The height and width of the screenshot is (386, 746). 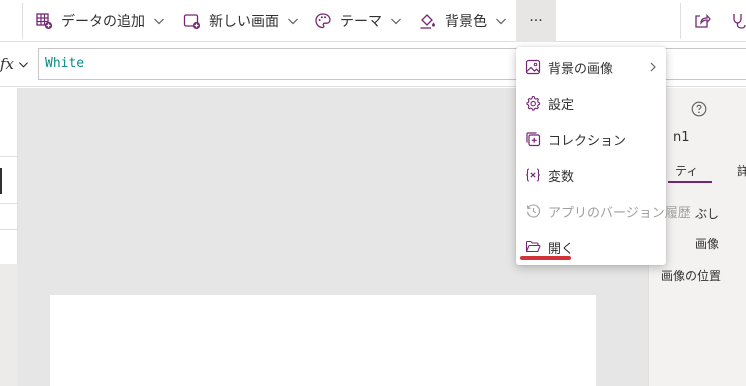 What do you see at coordinates (691, 276) in the screenshot?
I see `image-position-property-label: 画像の位置` at bounding box center [691, 276].